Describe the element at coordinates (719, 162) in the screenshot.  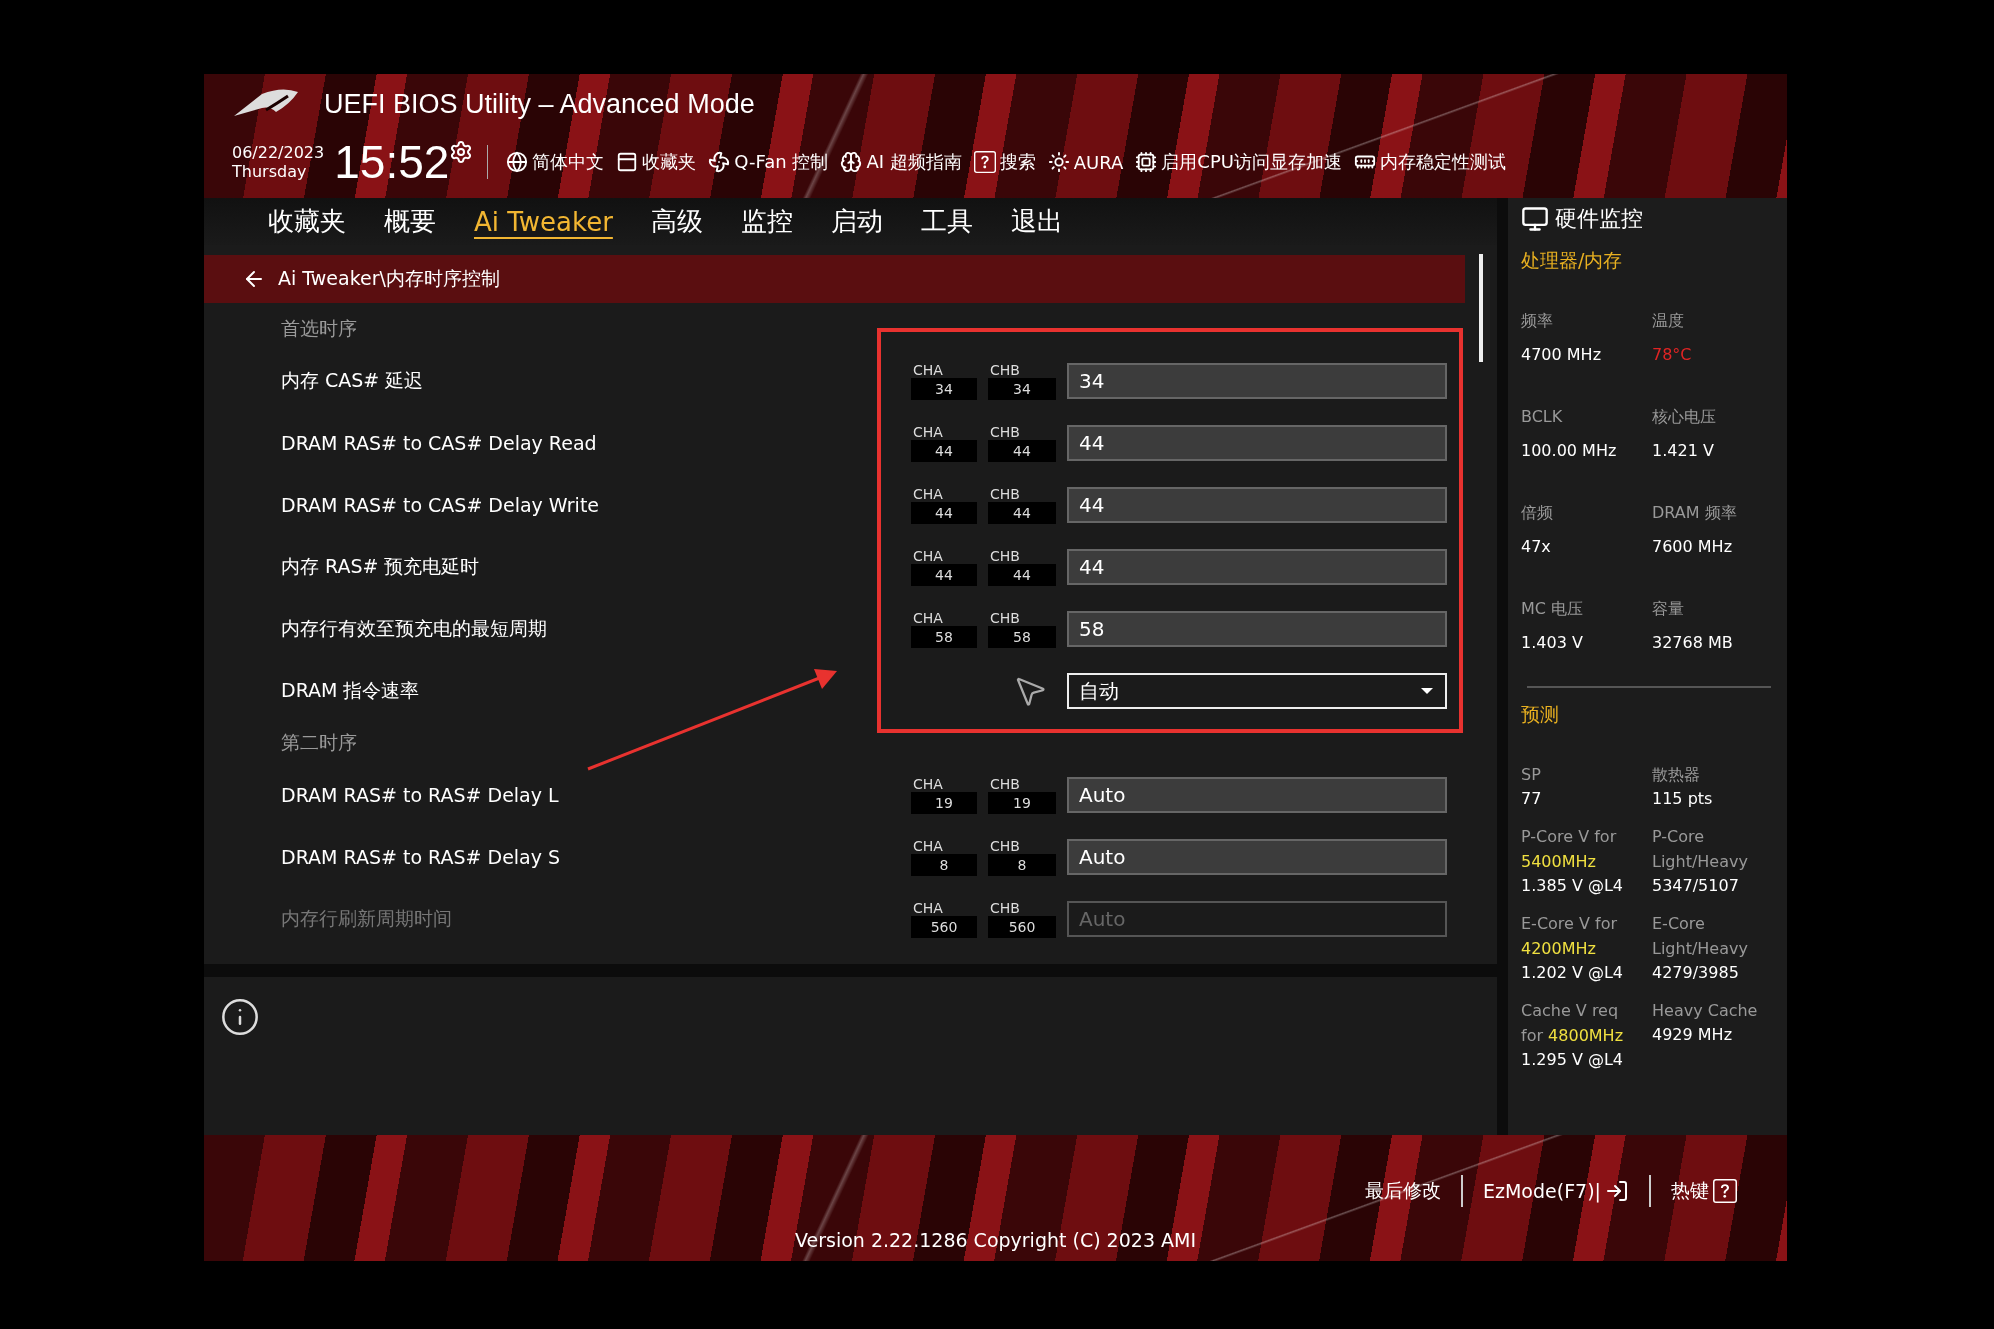
I see `fan-icon` at that location.